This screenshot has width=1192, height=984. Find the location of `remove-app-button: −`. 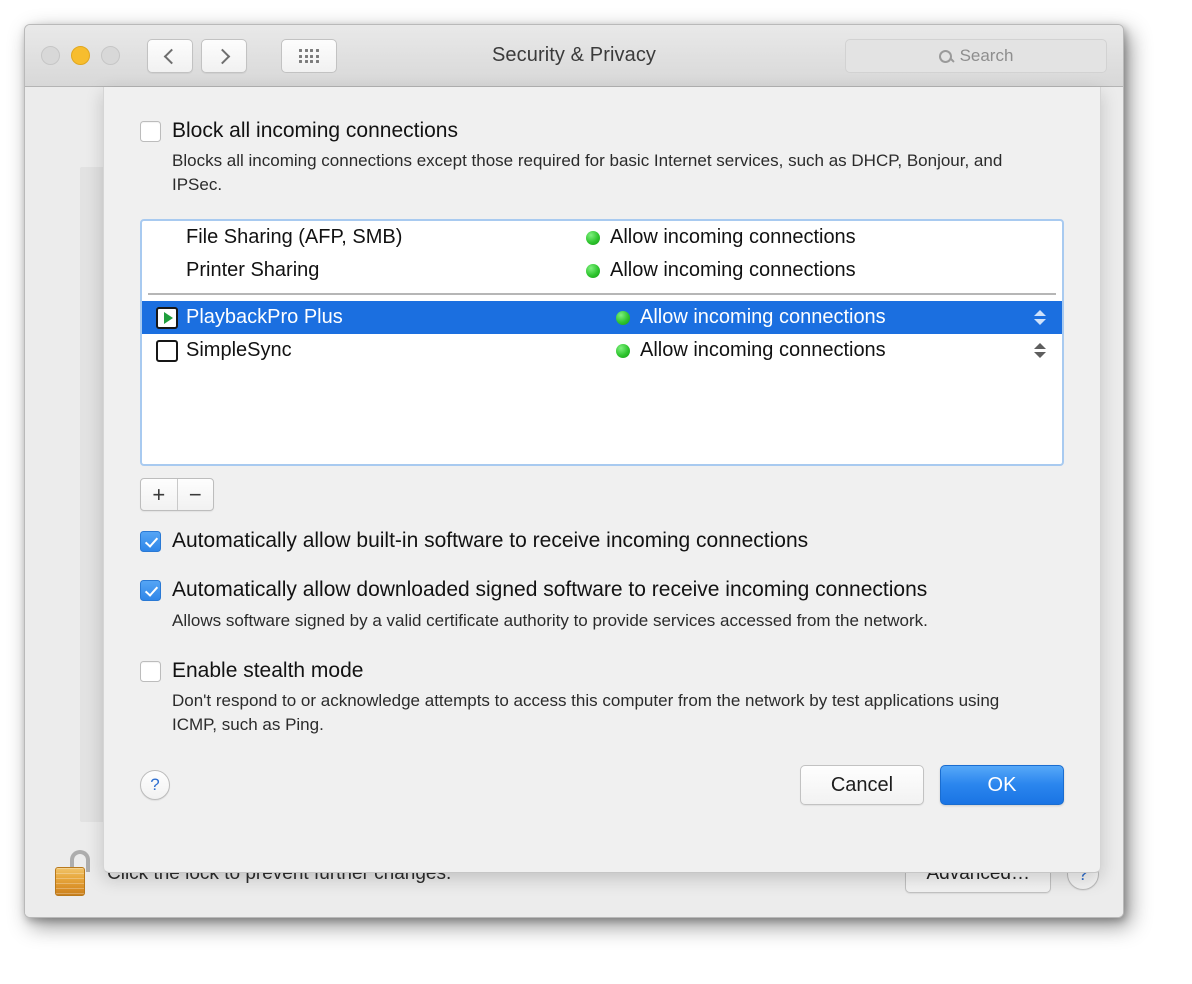

remove-app-button: − is located at coordinates (196, 494).